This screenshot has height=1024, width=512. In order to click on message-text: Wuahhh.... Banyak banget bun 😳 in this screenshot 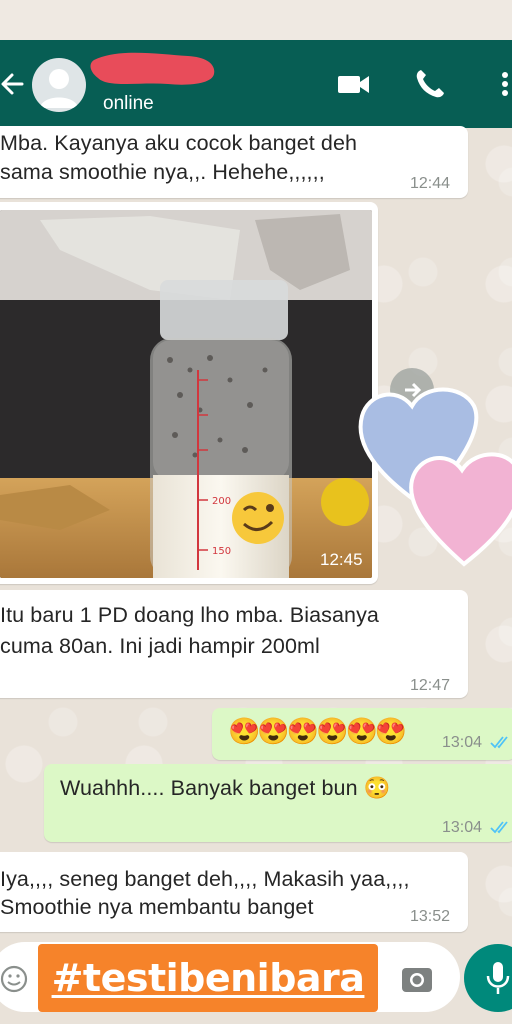, I will do `click(225, 788)`.